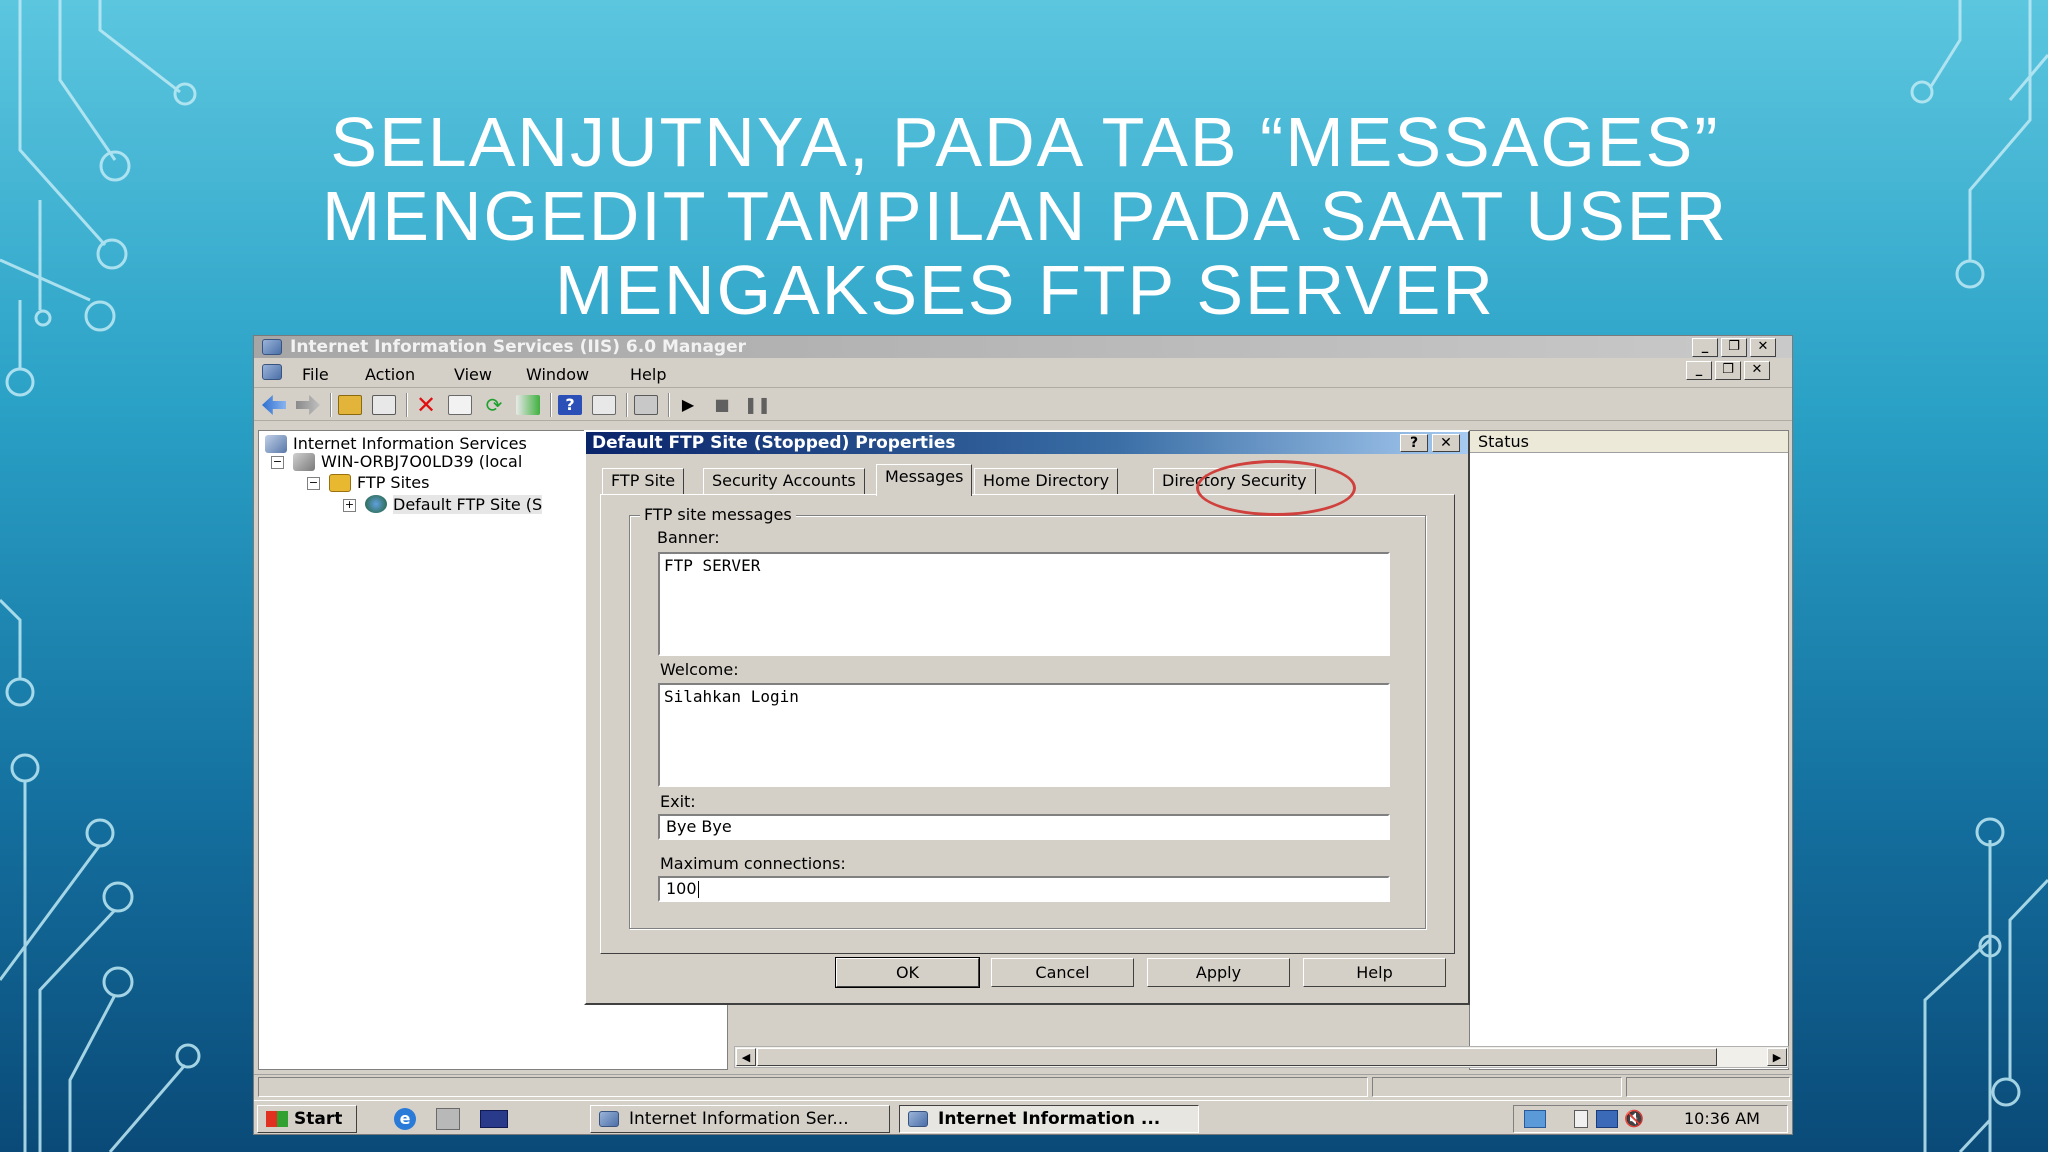 The image size is (2048, 1152). I want to click on properties-icon, so click(460, 405).